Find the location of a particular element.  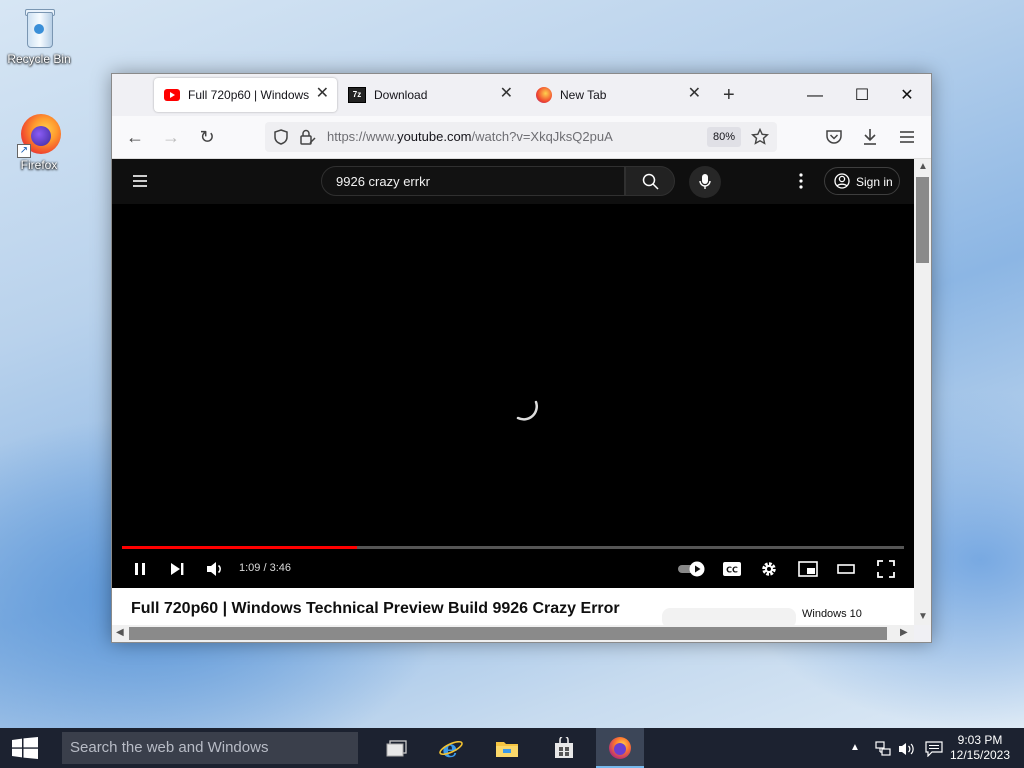

progress-played is located at coordinates (239, 547).